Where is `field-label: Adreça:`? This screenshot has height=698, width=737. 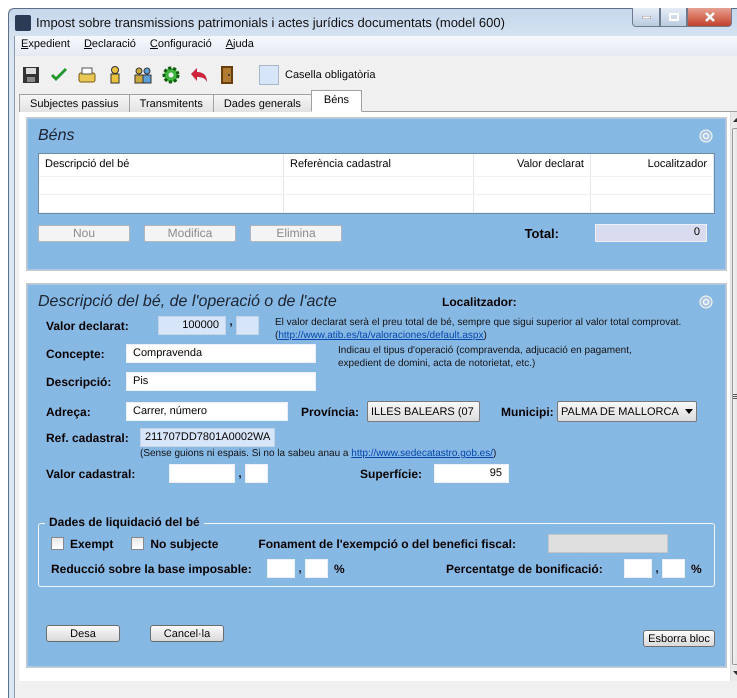 field-label: Adreça: is located at coordinates (69, 411).